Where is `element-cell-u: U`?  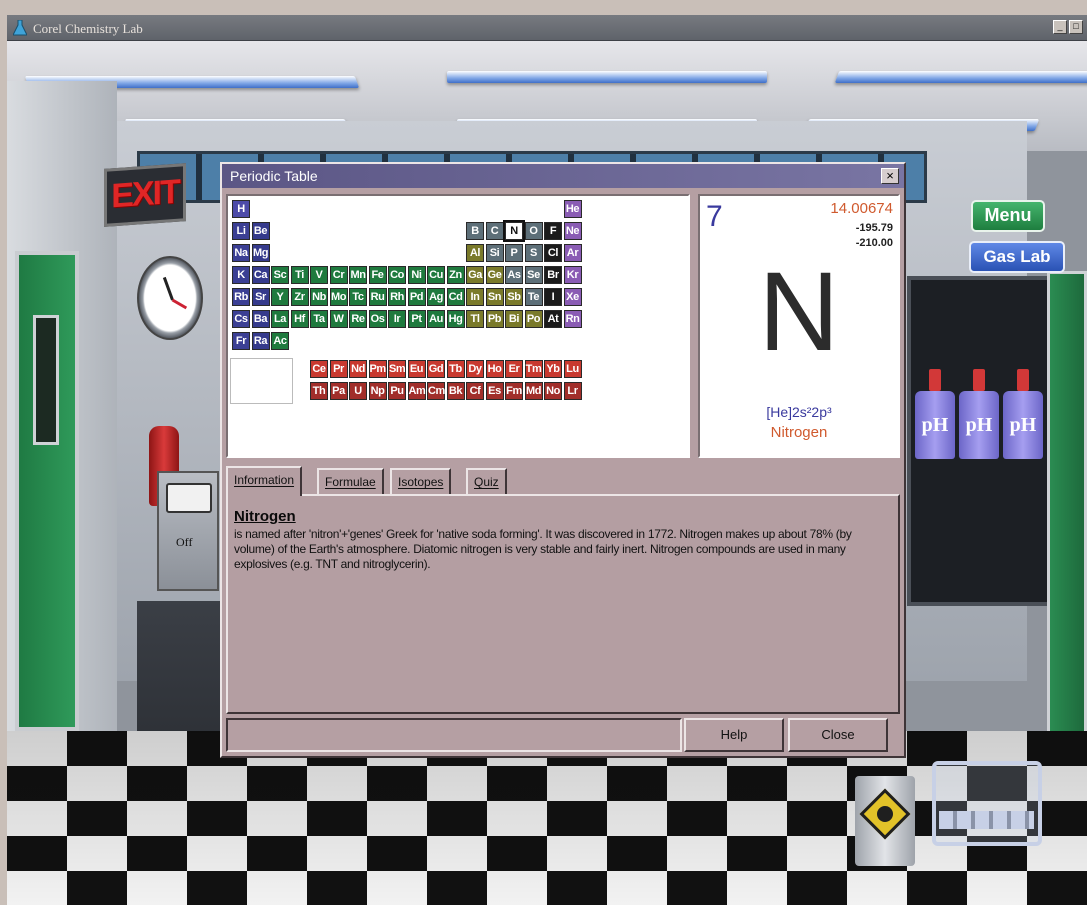
element-cell-u: U is located at coordinates (358, 391).